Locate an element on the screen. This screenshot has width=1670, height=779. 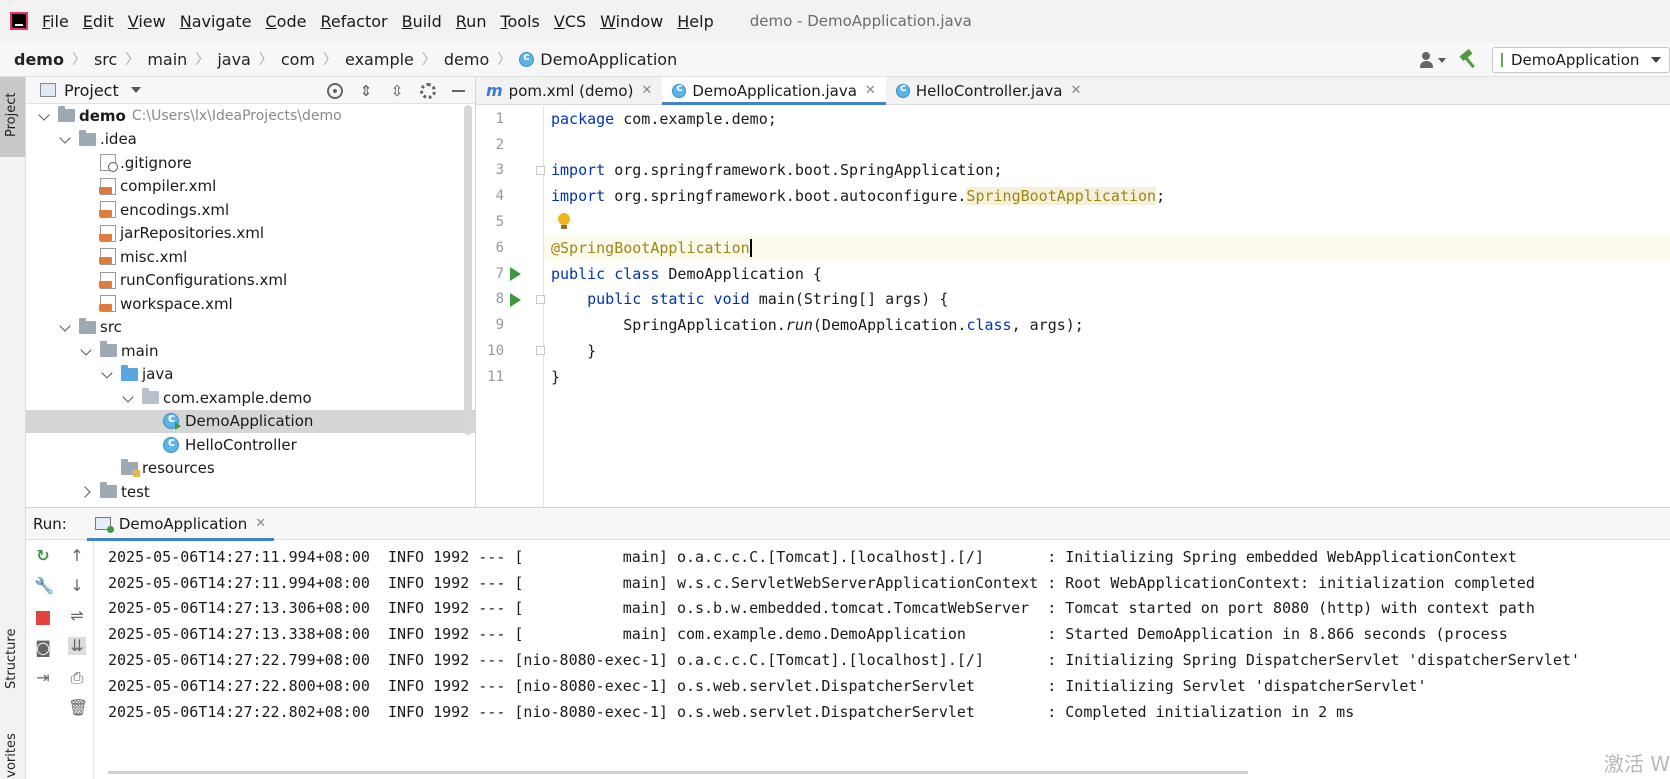
project-tool-tab: Project is located at coordinates (12, 117).